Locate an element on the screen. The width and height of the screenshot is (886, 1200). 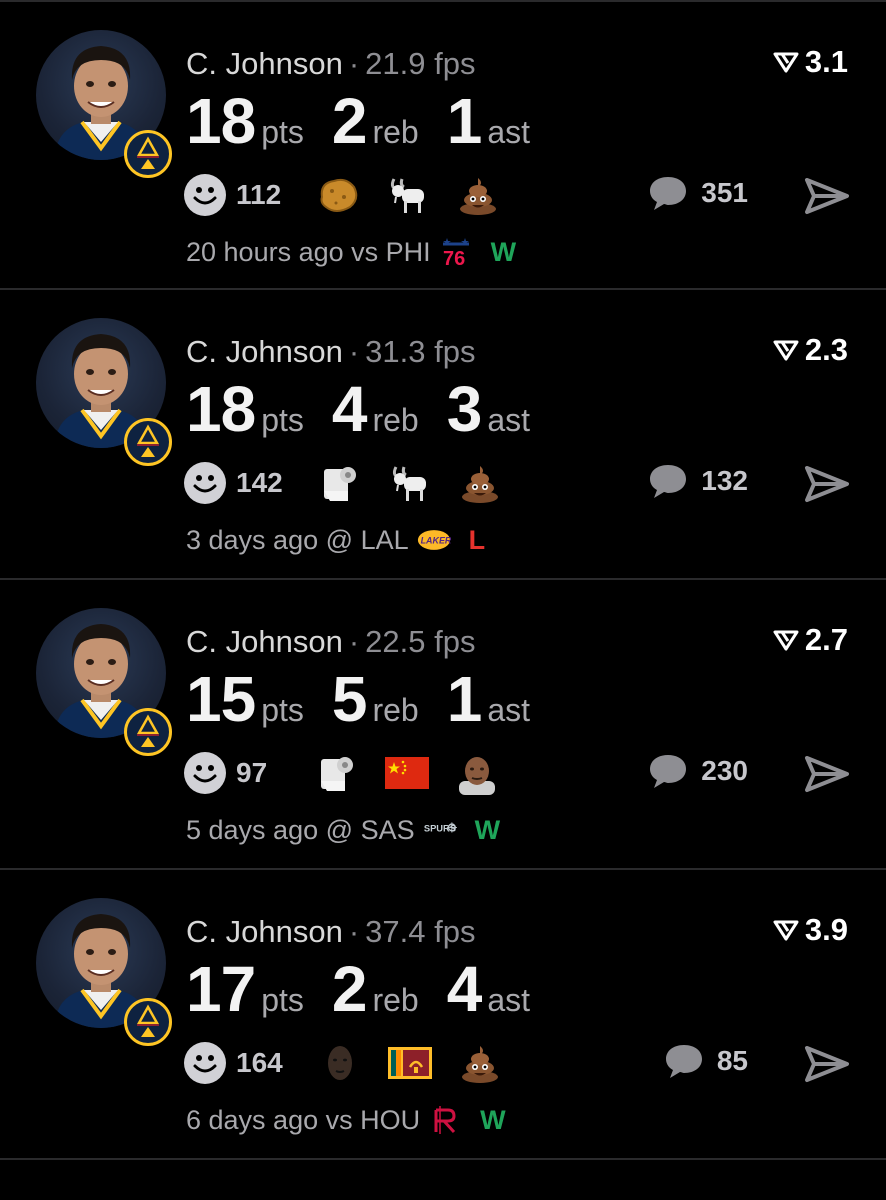
game-time: 6 days ago is located at coordinates (252, 1119).